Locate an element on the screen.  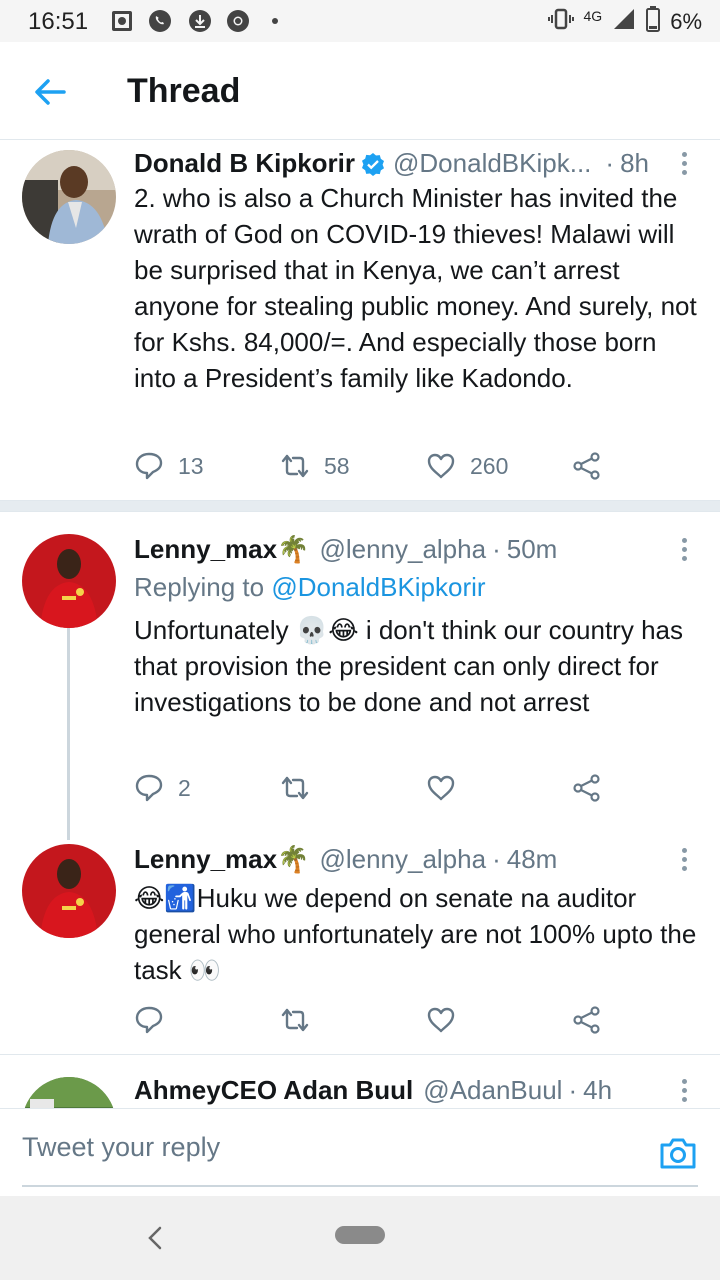
arrow-left-icon is located at coordinates (50, 92).